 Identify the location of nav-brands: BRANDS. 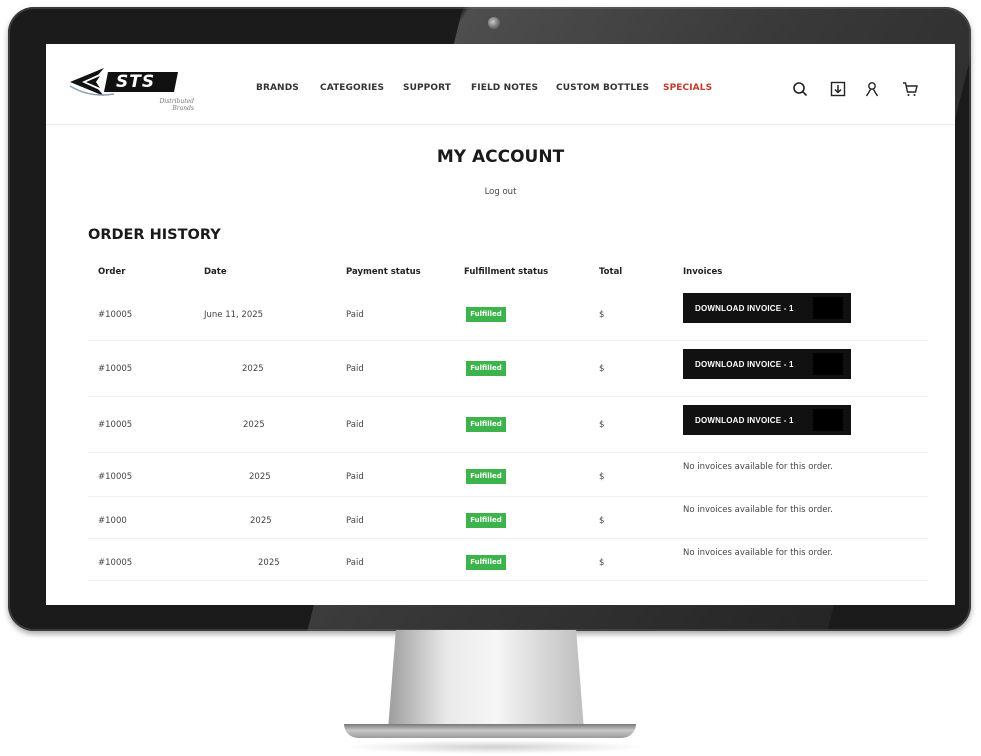
(277, 88).